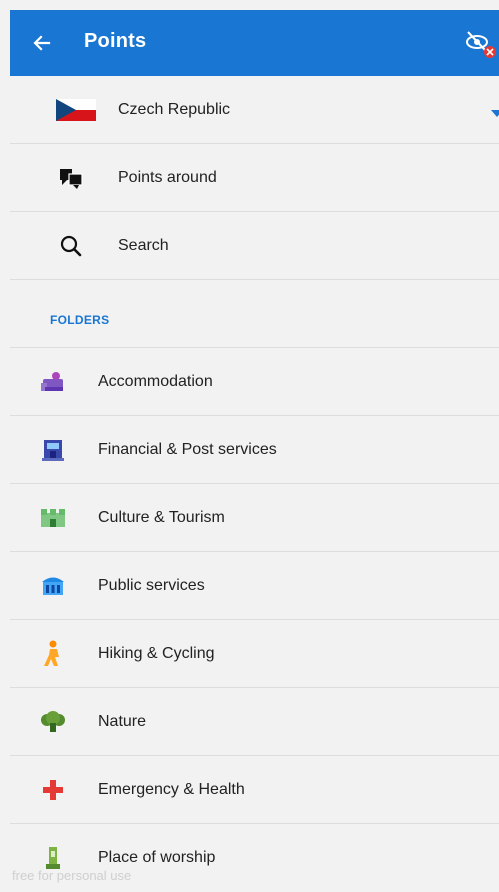  Describe the element at coordinates (53, 654) in the screenshot. I see `hiker-icon` at that location.